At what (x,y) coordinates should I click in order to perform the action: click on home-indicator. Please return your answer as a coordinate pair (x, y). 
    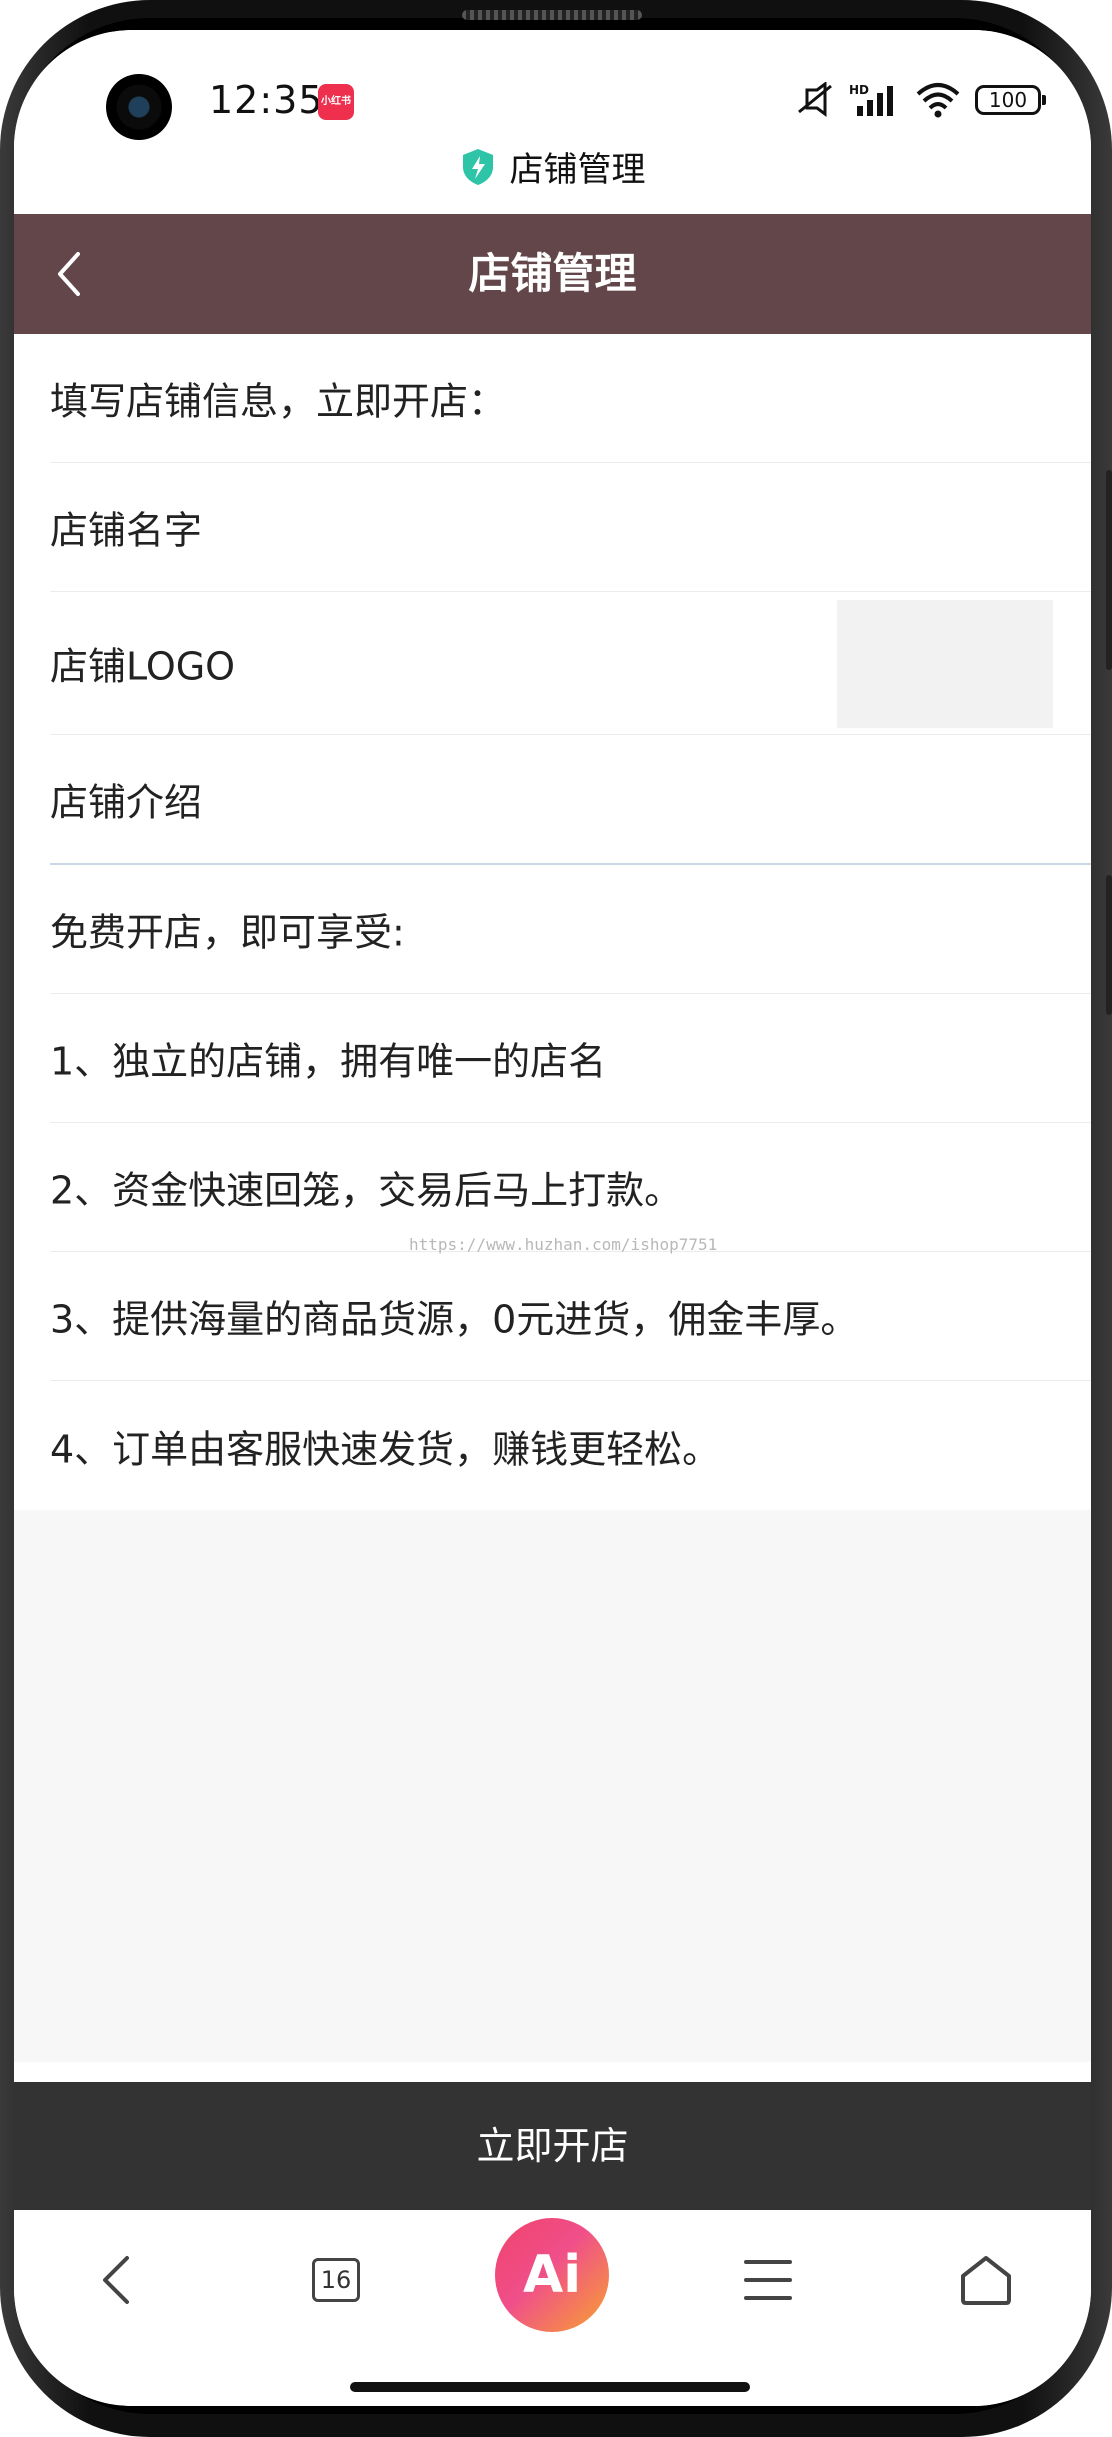
    Looking at the image, I should click on (550, 2387).